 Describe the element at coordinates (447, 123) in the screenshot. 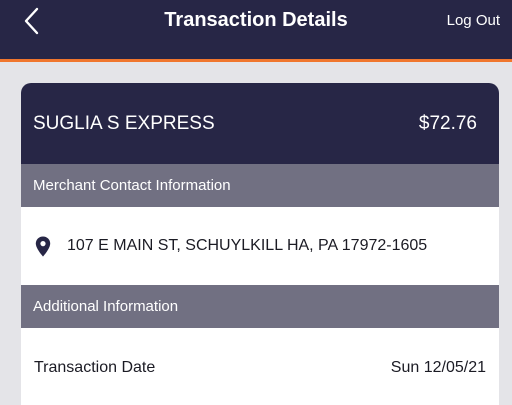

I see `transaction-amount: $72.76` at that location.